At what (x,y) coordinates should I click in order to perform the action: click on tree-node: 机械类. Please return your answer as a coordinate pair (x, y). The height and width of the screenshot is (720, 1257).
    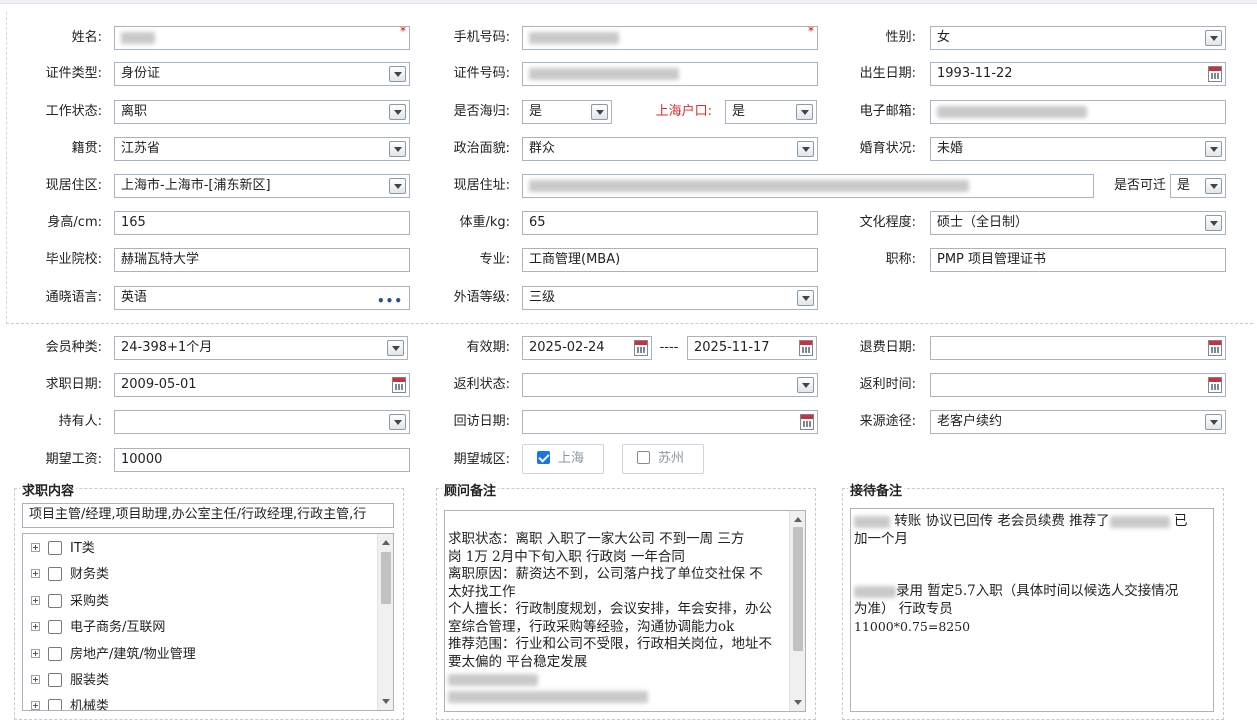
    Looking at the image, I should click on (70, 704).